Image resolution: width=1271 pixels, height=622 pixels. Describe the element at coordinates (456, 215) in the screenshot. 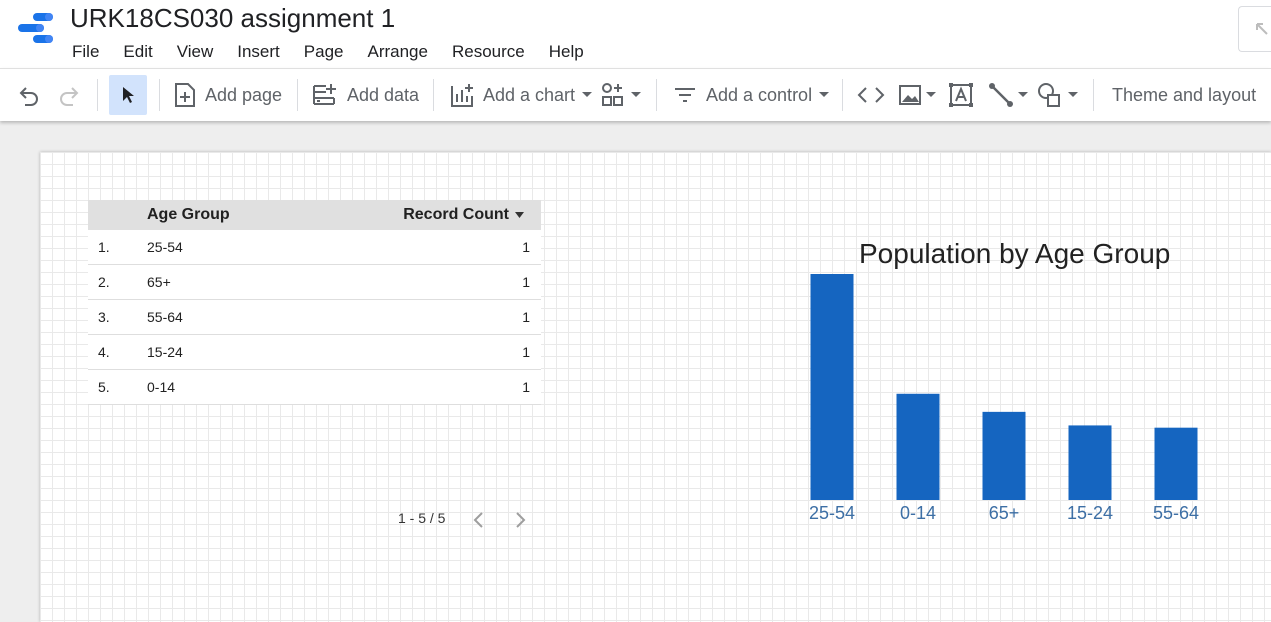

I see `column-header-record-count: Record Count` at that location.